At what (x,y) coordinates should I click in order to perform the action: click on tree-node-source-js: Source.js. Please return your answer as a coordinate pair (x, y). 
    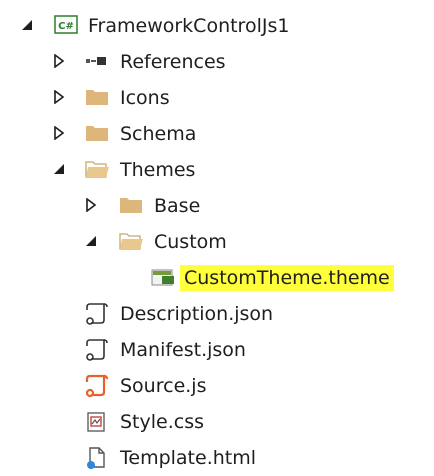
    Looking at the image, I should click on (217, 386).